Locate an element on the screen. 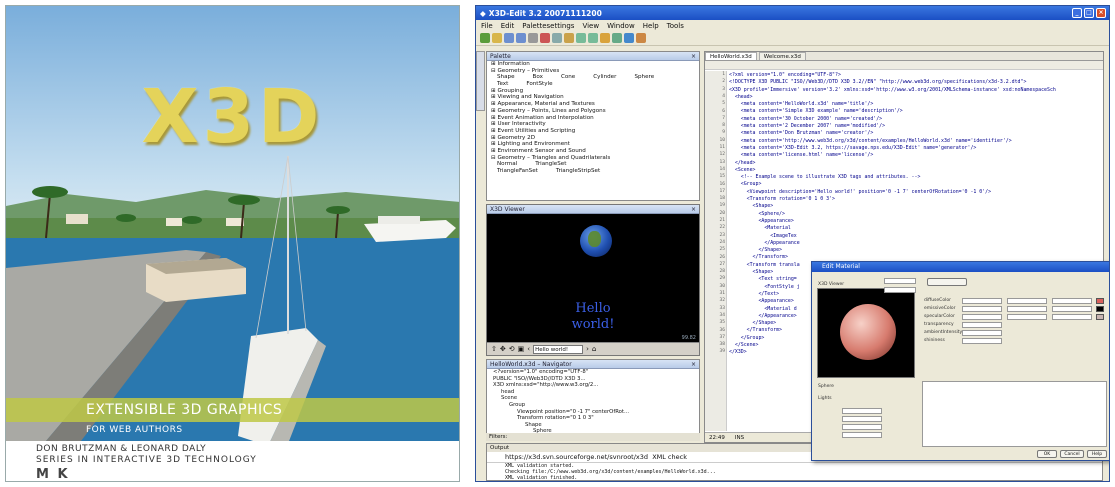 Image resolution: width=1115 pixels, height=487 pixels. specular-swatch is located at coordinates (1100, 317).